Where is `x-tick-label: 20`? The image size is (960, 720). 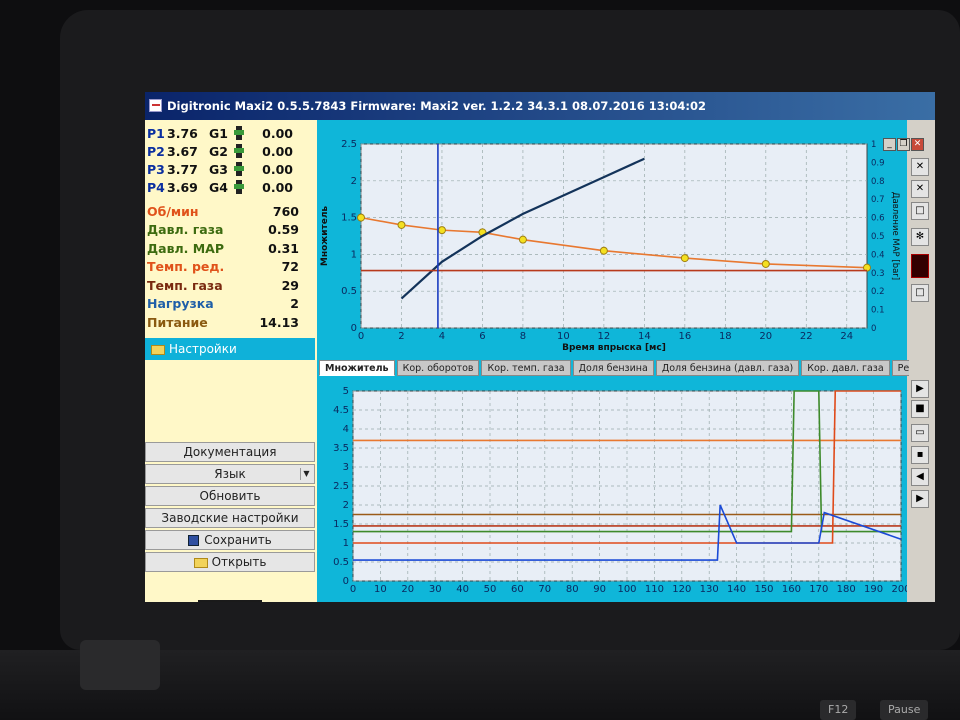
x-tick-label: 20 is located at coordinates (407, 589).